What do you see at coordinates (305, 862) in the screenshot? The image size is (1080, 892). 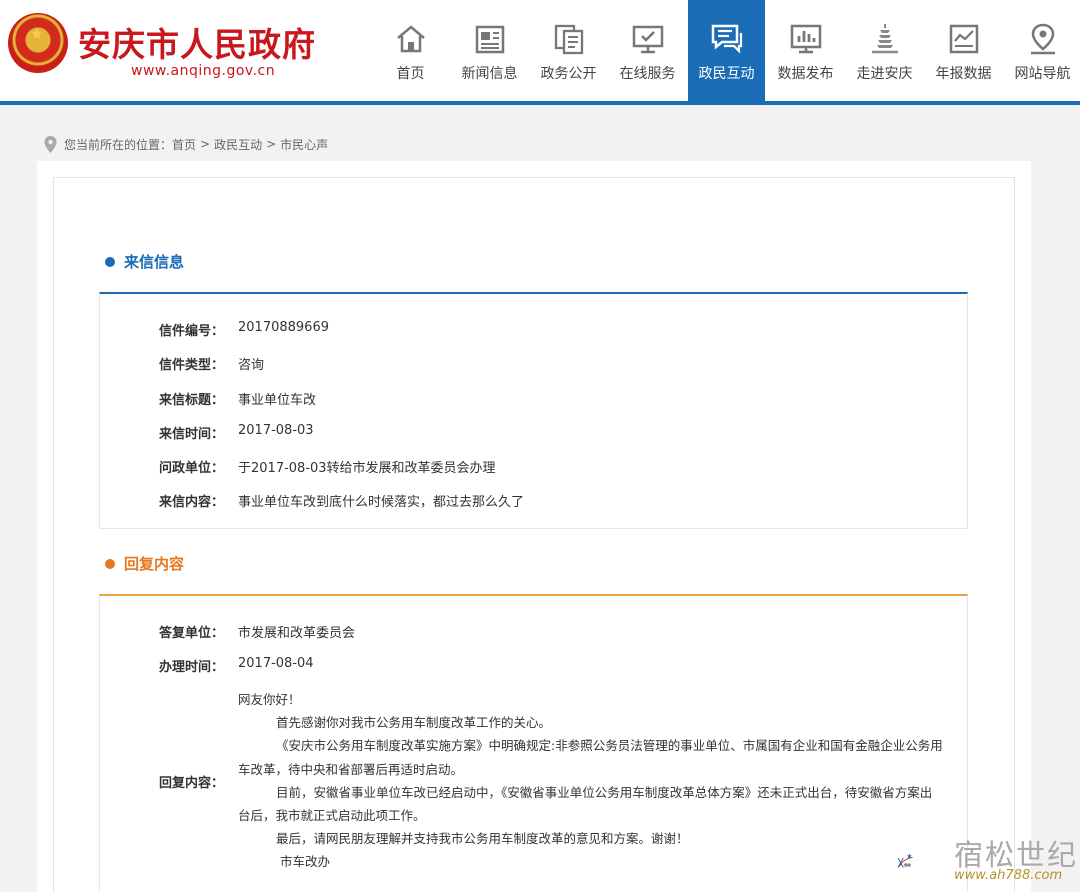 I see `reply-signature: 市车改办` at bounding box center [305, 862].